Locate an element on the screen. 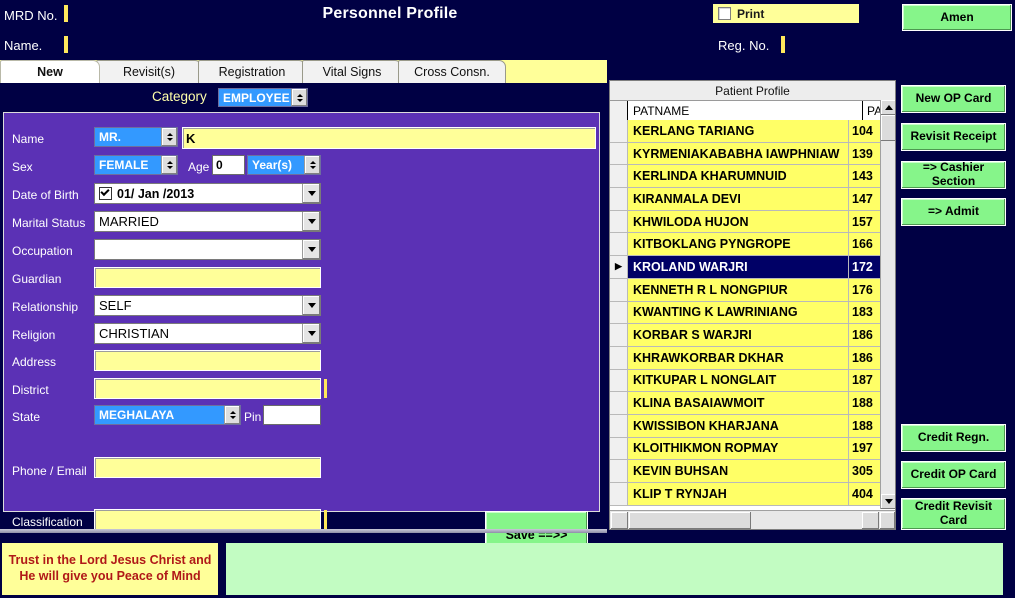 The image size is (1015, 598). table-row: KLINA BASAIAWMOIT 188 is located at coordinates (745, 403).